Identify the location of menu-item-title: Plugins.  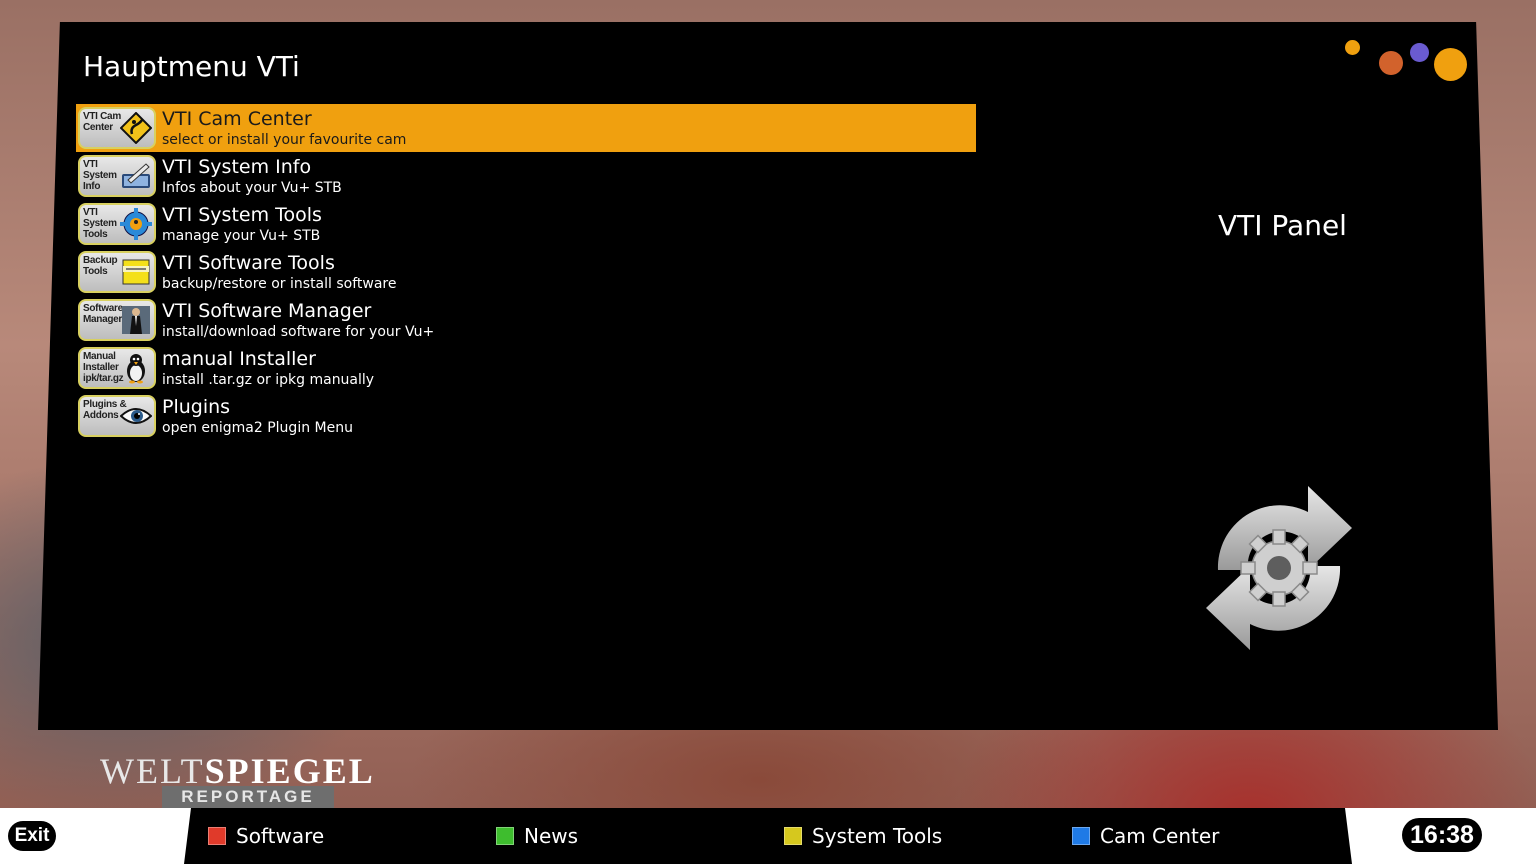
(196, 406).